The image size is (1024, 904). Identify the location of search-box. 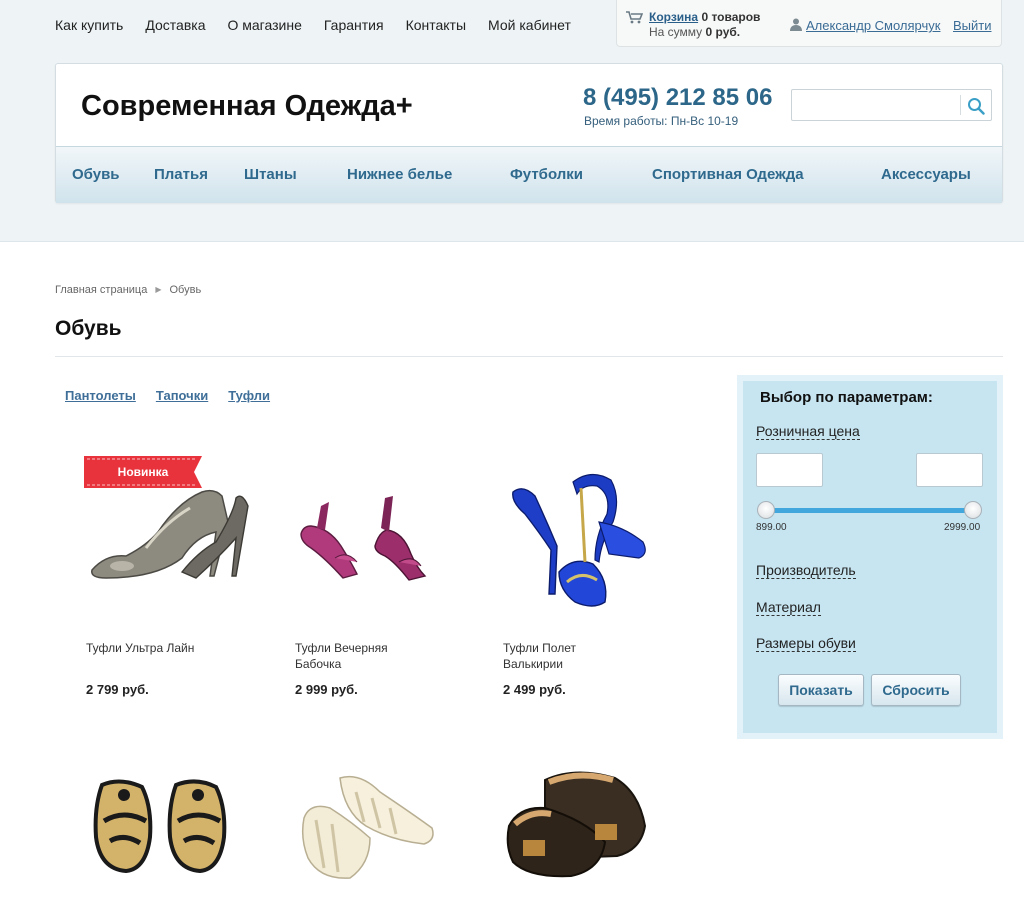
(891, 105).